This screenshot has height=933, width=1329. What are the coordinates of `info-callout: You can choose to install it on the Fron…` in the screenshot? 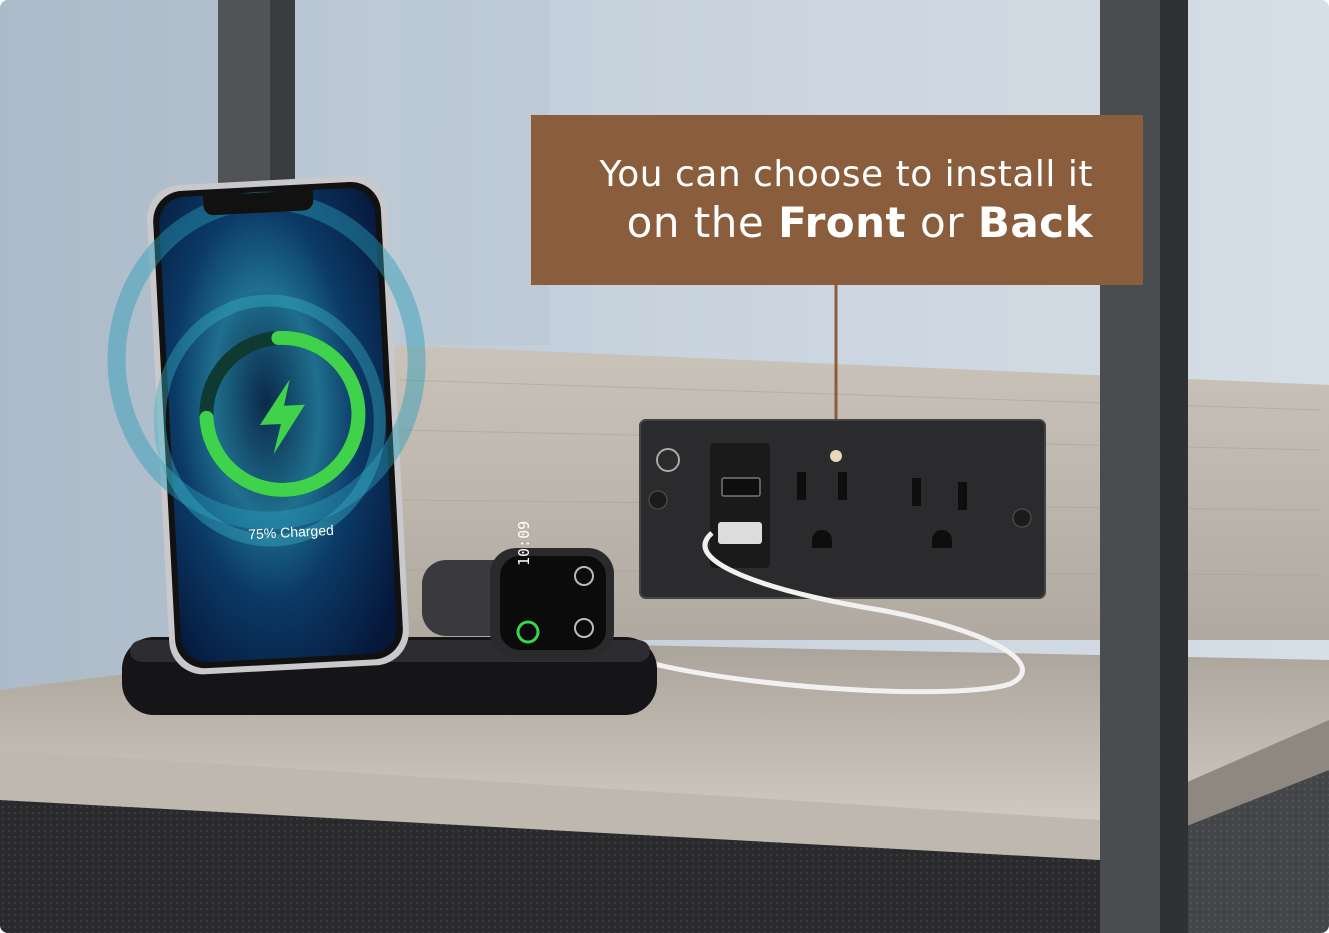 It's located at (837, 200).